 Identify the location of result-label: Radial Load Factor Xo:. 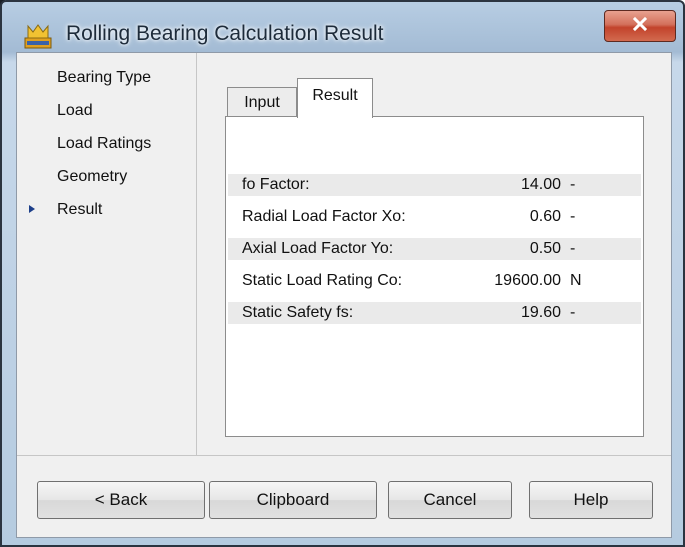
(324, 216).